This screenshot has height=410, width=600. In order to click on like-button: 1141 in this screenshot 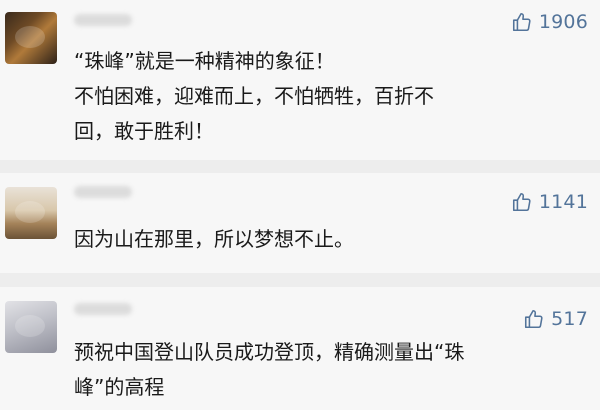, I will do `click(549, 202)`.